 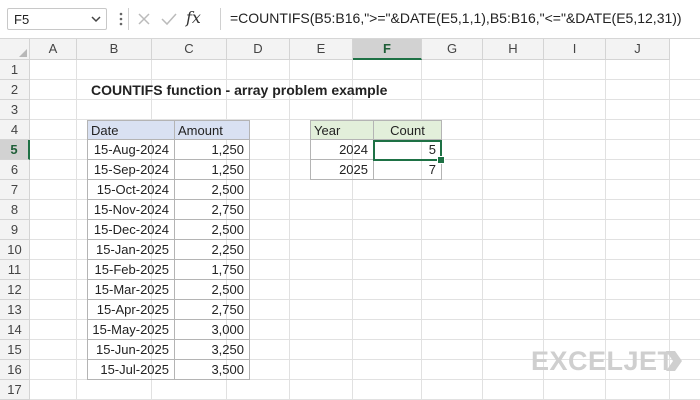 What do you see at coordinates (321, 49) in the screenshot?
I see `column-header-e: E` at bounding box center [321, 49].